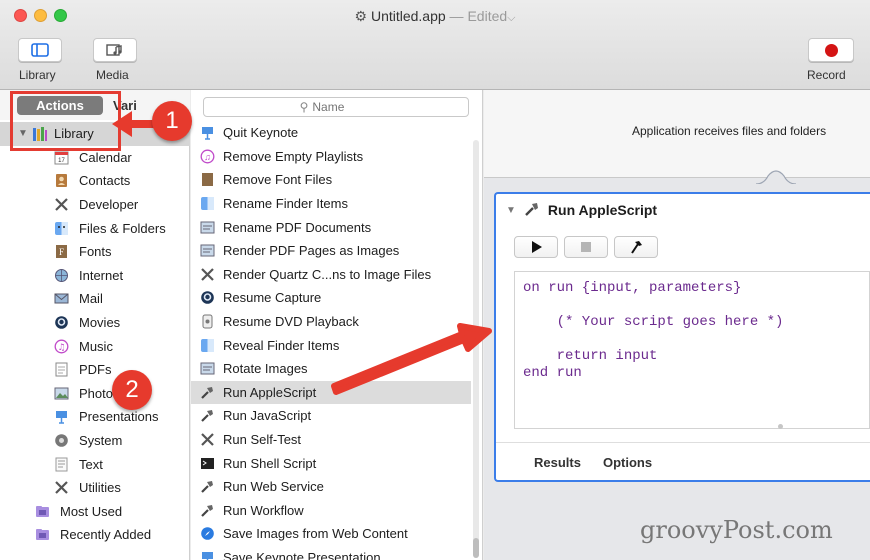 This screenshot has height=560, width=870. Describe the element at coordinates (536, 247) in the screenshot. I see `run-script-button` at that location.